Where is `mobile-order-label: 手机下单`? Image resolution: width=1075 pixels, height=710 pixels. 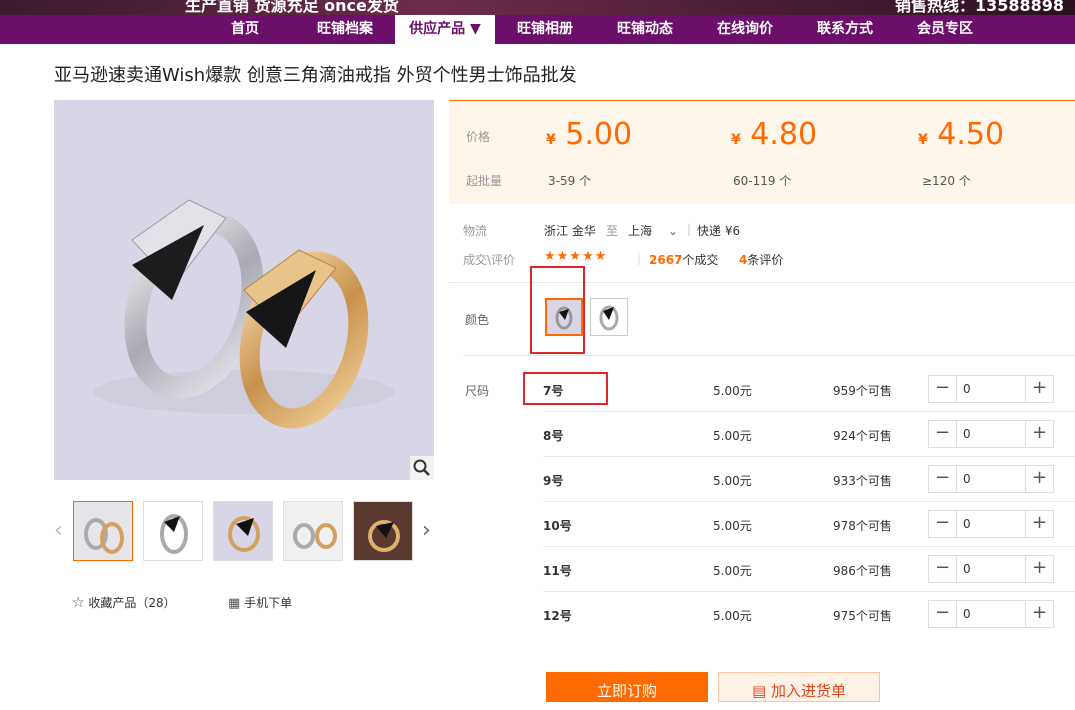 mobile-order-label: 手机下单 is located at coordinates (268, 603).